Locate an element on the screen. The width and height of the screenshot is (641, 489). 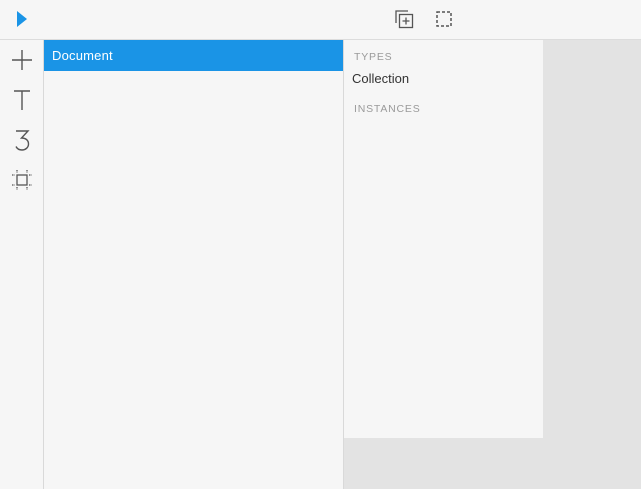
type-item-collection: Collection is located at coordinates (380, 78).